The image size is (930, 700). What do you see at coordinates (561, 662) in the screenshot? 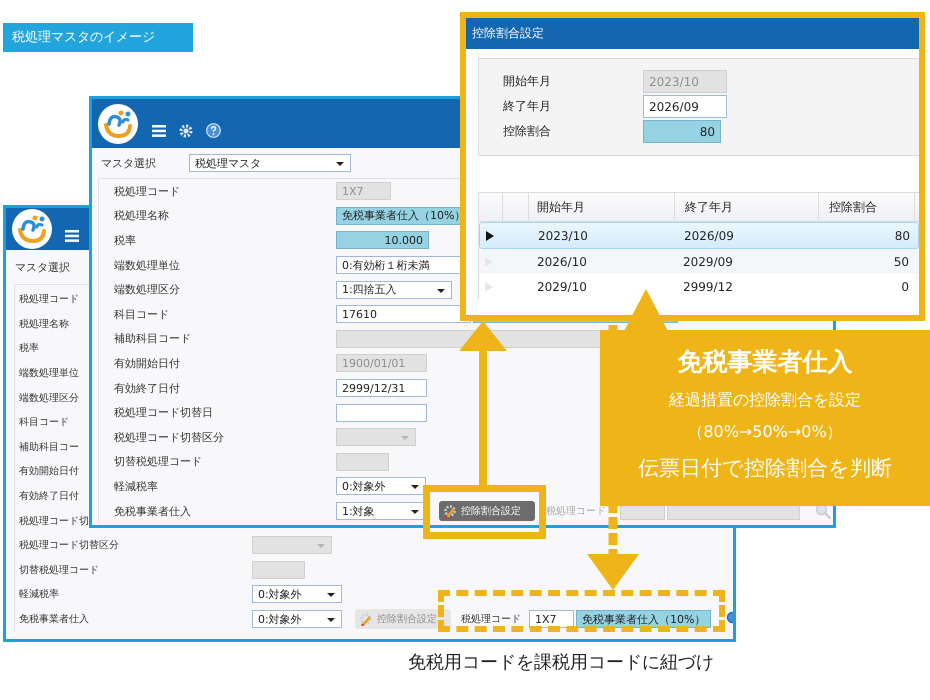
I see `caption-text: 免税用コードを課税用コードに紐づけ` at bounding box center [561, 662].